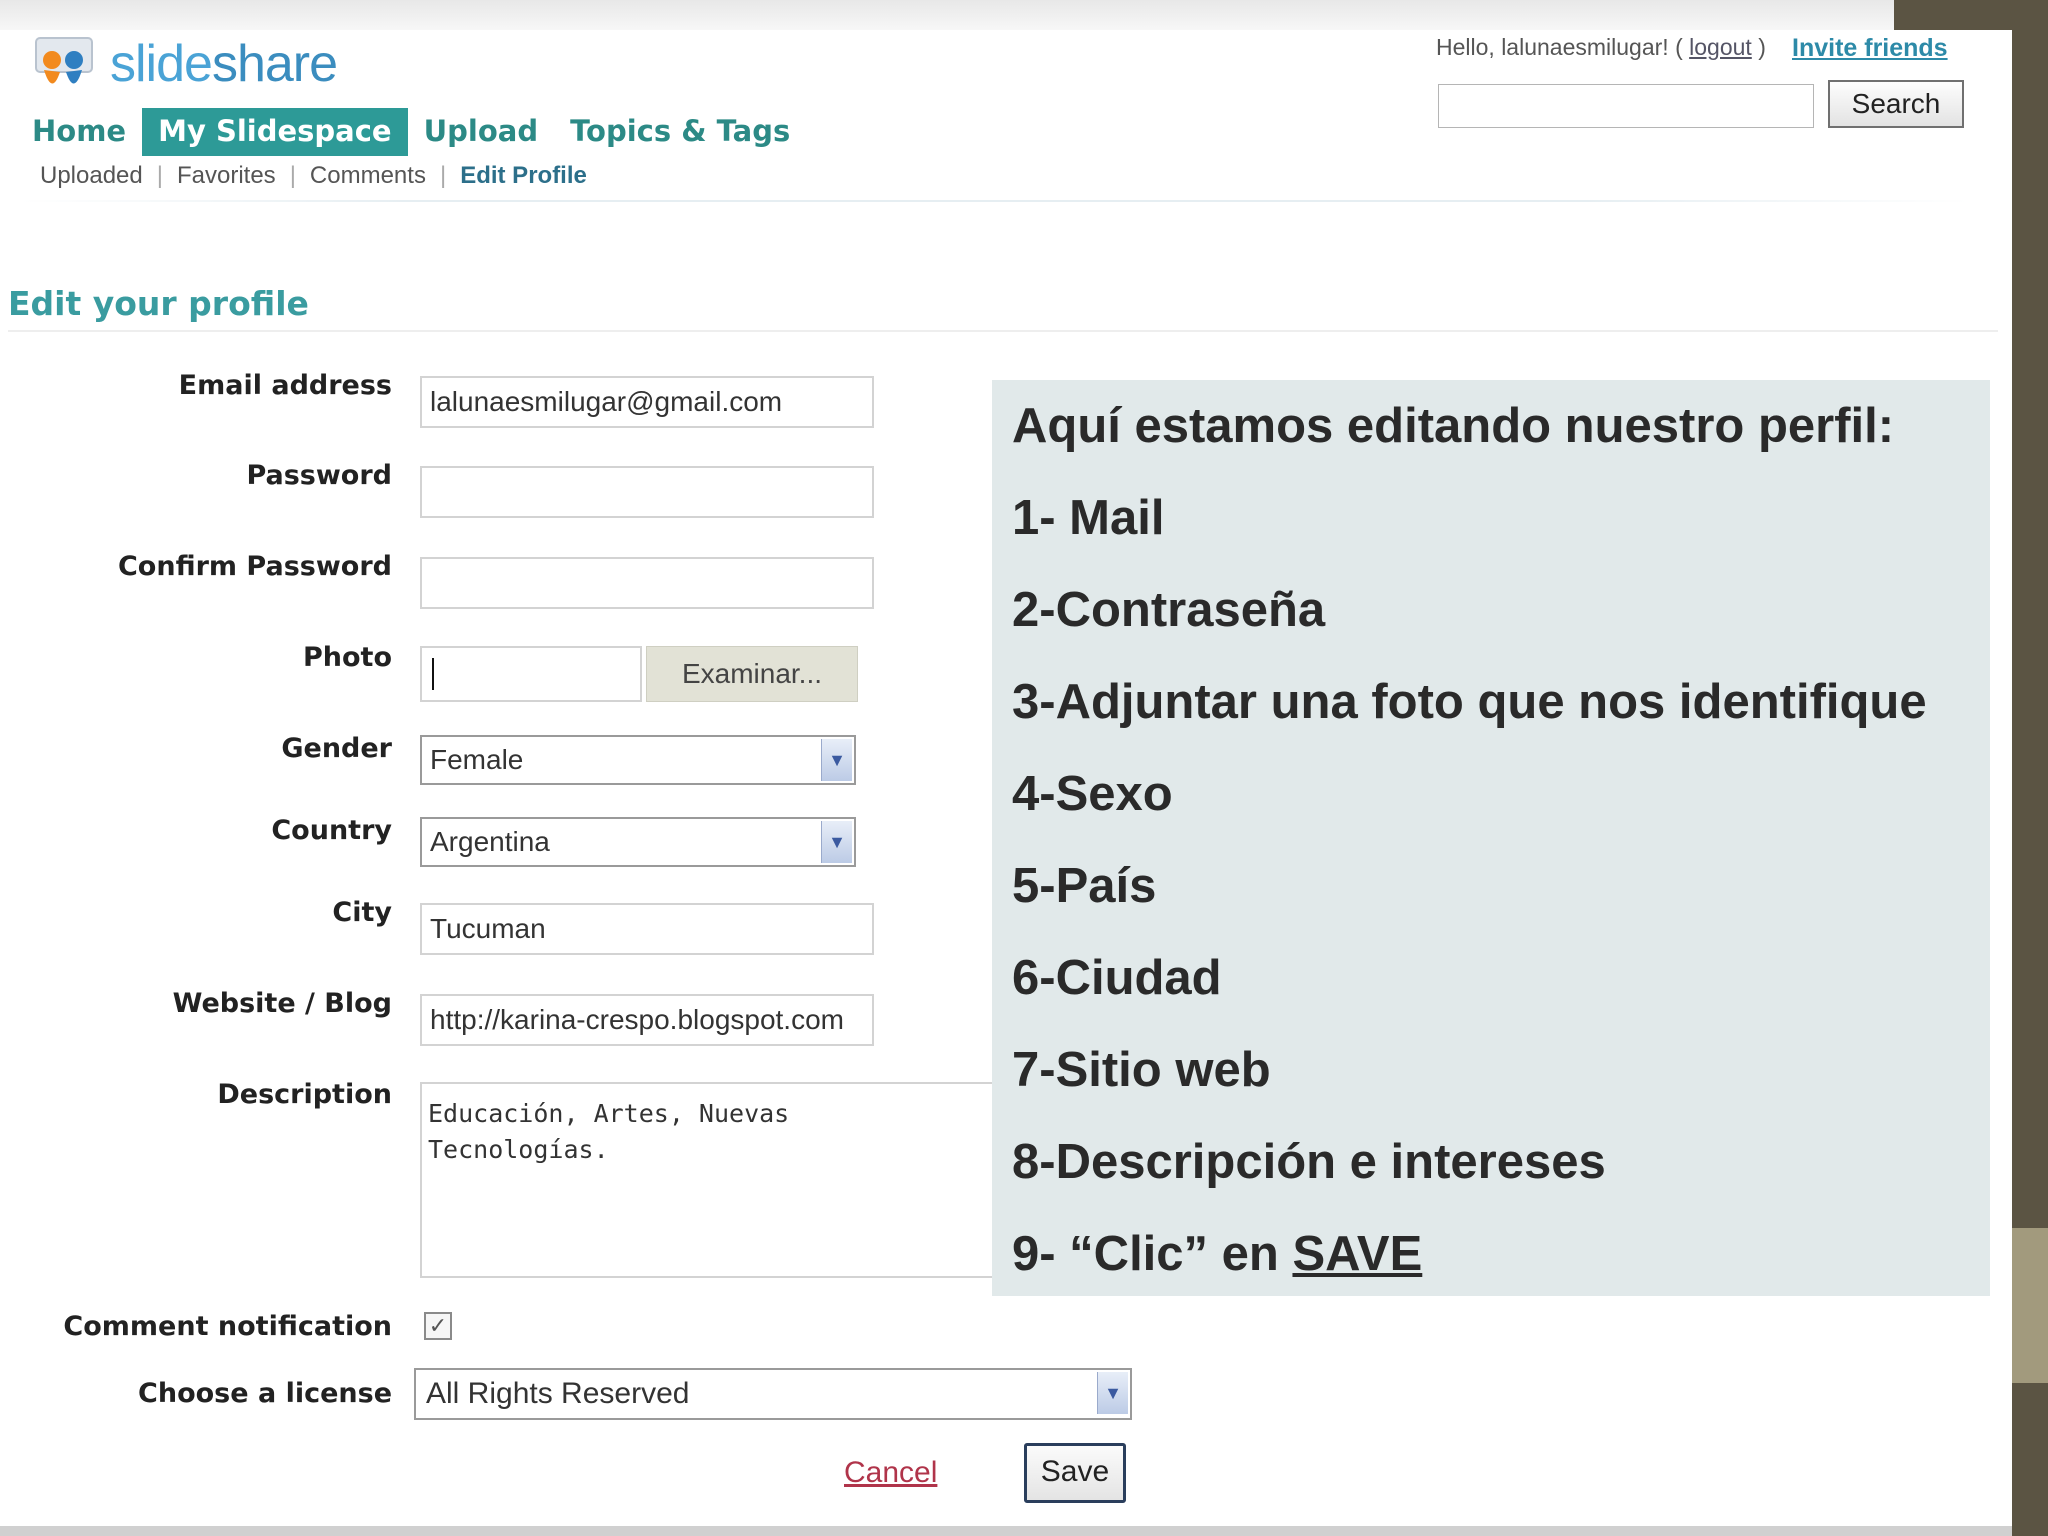 This screenshot has height=1536, width=2048. What do you see at coordinates (490, 841) in the screenshot?
I see `country-value: Argentina` at bounding box center [490, 841].